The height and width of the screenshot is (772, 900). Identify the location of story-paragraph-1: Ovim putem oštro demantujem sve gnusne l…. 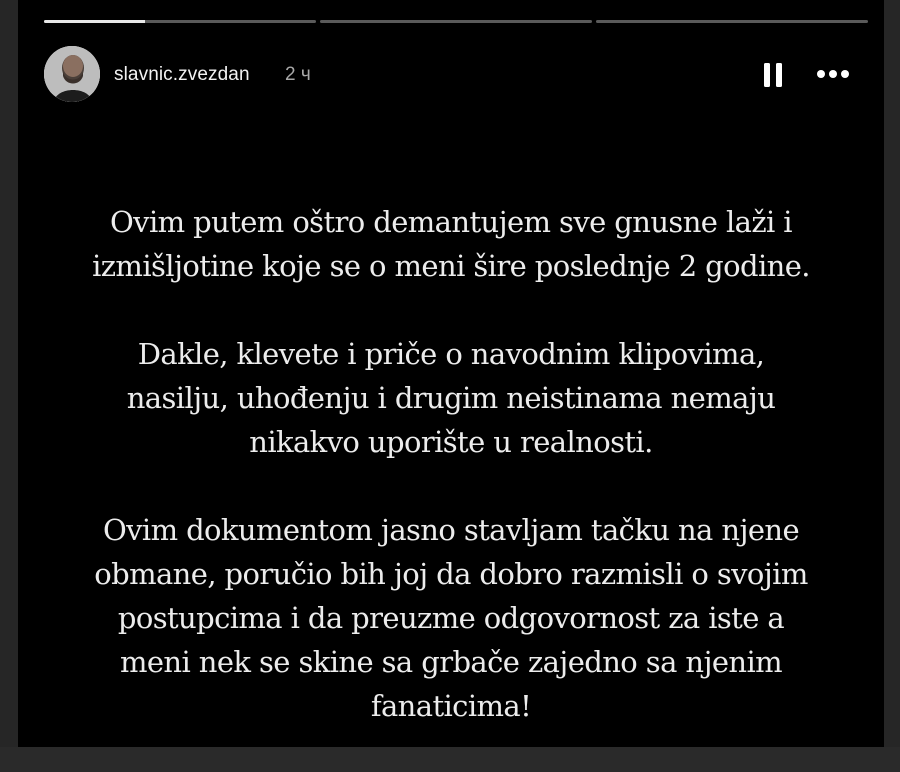
(451, 244).